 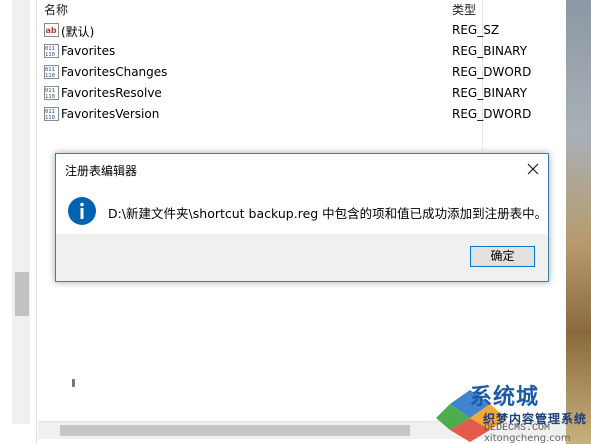 What do you see at coordinates (505, 397) in the screenshot?
I see `watermark-title: 系统城` at bounding box center [505, 397].